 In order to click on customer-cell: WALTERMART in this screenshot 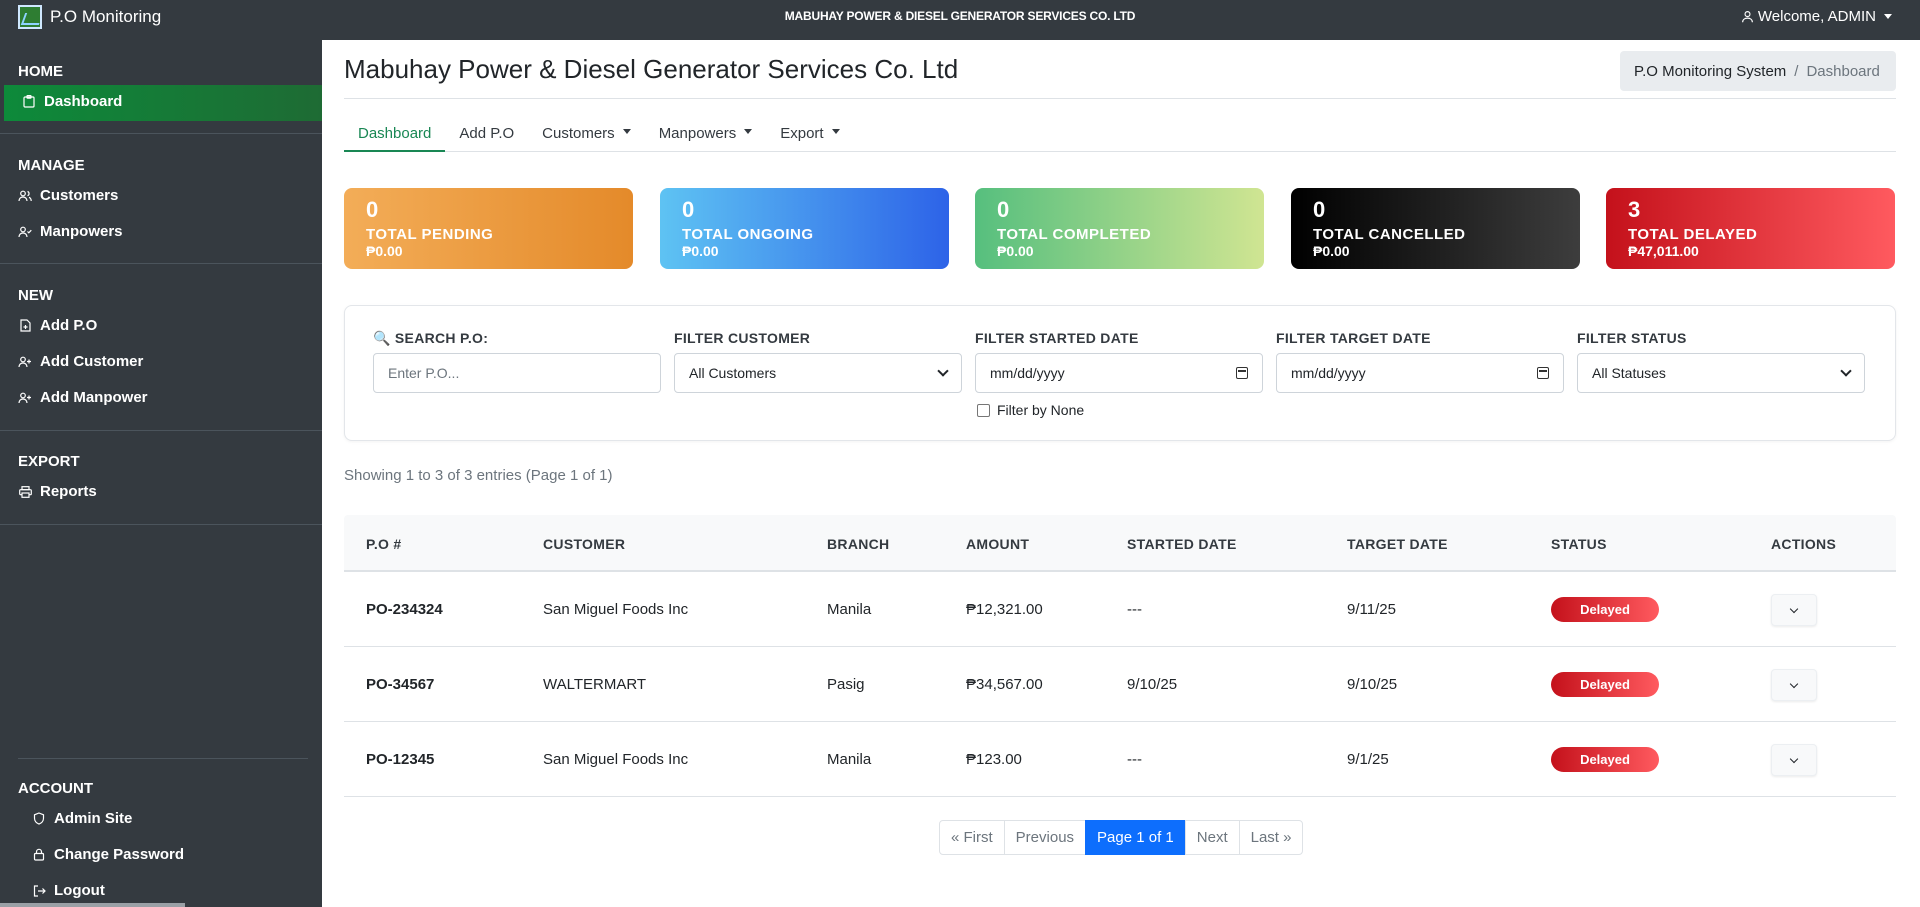, I will do `click(595, 684)`.